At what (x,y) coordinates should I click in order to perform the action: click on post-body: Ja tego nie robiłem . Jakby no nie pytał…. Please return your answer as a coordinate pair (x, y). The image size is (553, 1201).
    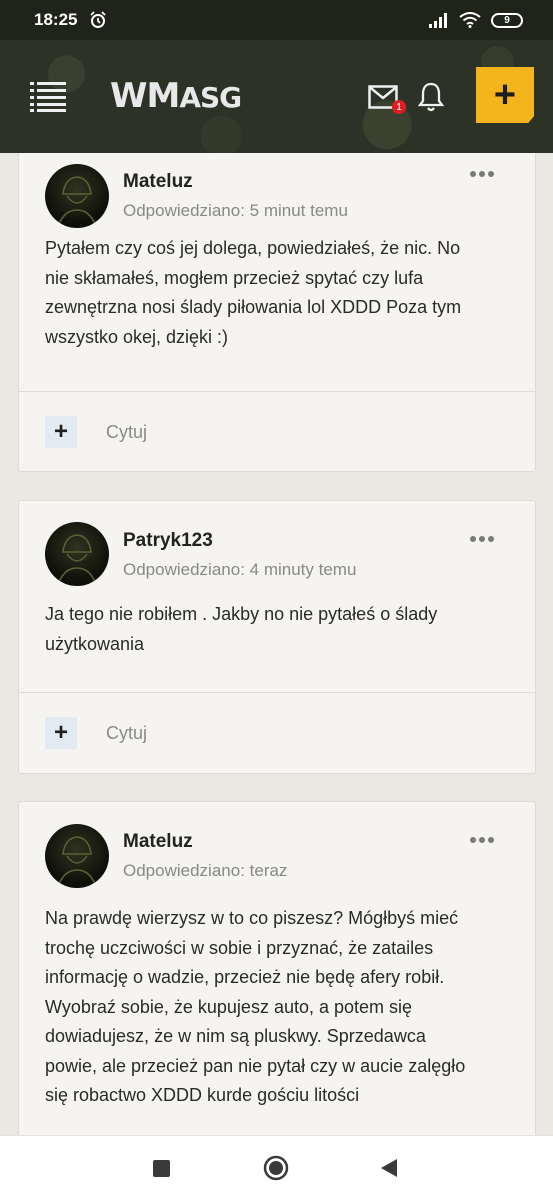
    Looking at the image, I should click on (280, 629).